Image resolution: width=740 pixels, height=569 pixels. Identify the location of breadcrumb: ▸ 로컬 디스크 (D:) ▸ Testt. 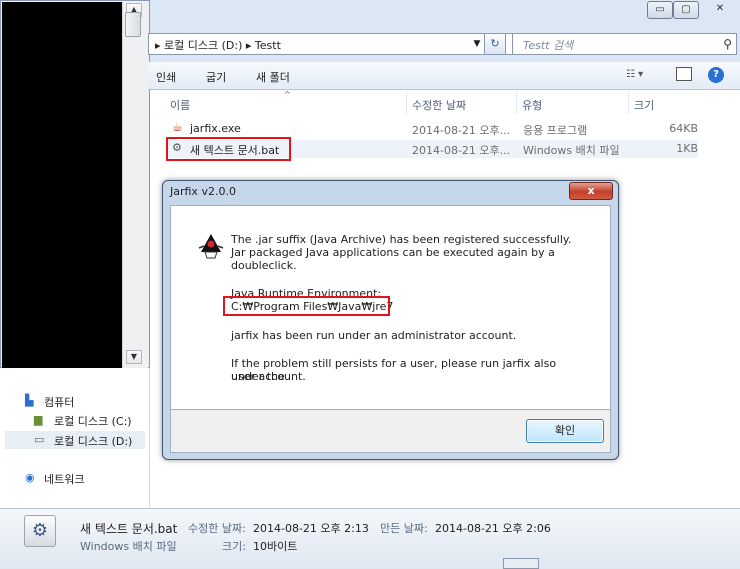
(218, 45).